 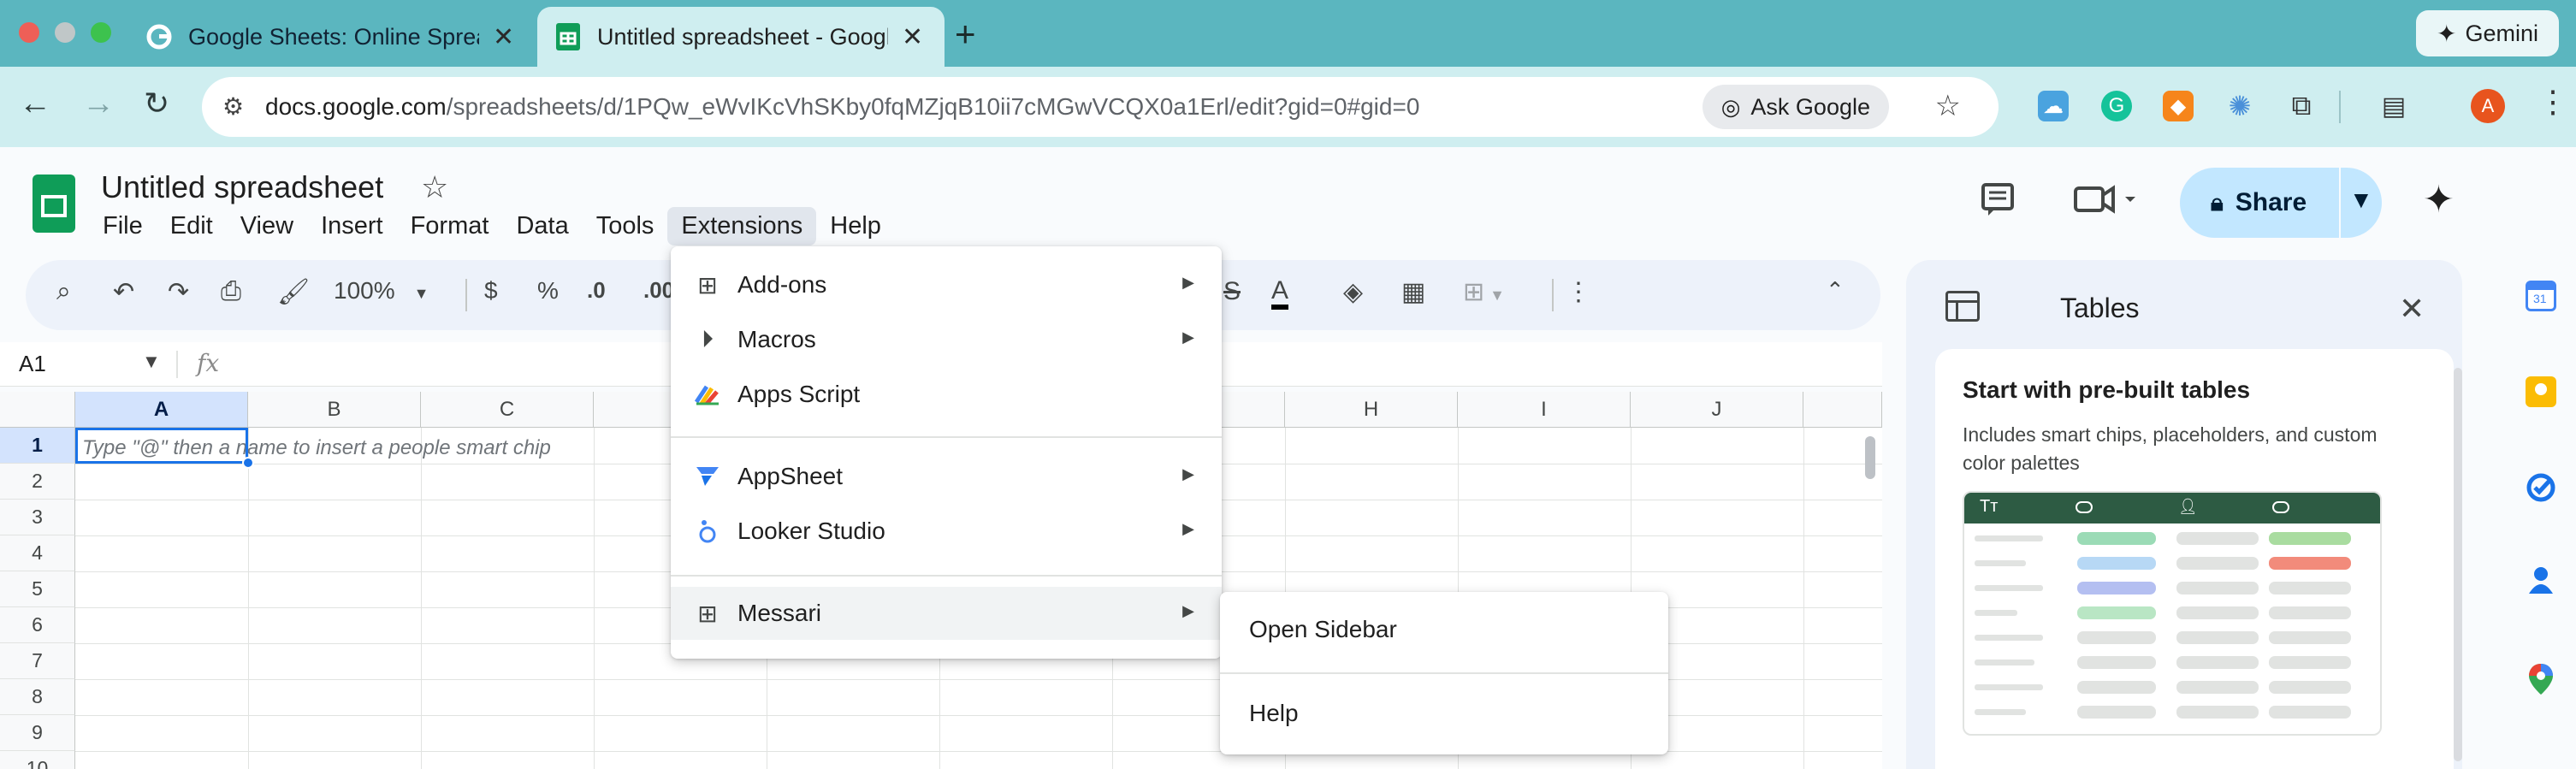 What do you see at coordinates (1870, 457) in the screenshot?
I see `vertical-scrollbar` at bounding box center [1870, 457].